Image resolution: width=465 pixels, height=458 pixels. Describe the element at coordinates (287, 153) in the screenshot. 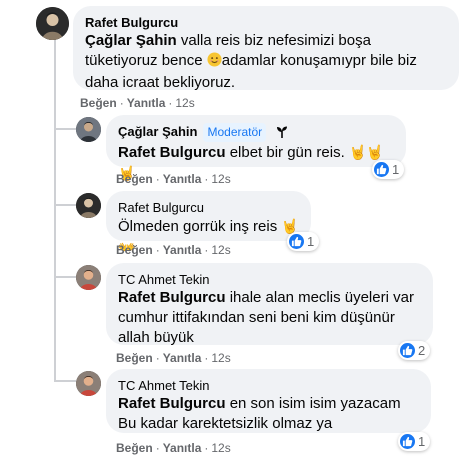

I see `comment-text-part: elbet bir gün reis.` at that location.